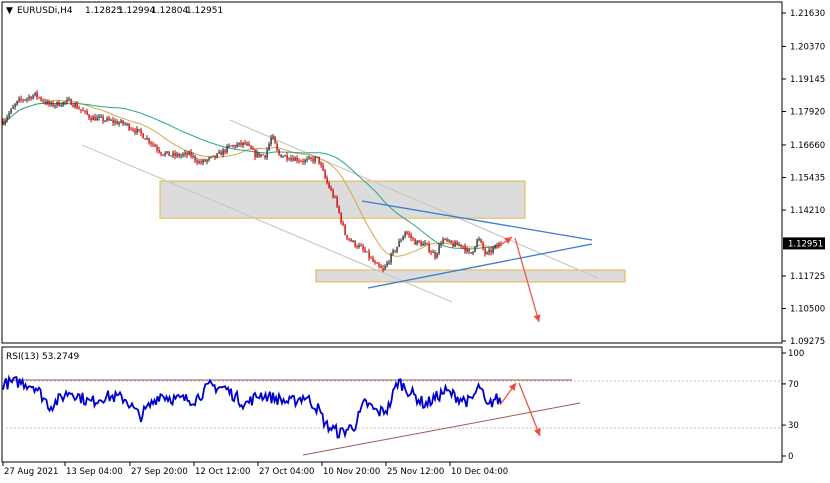 The image size is (830, 483). Describe the element at coordinates (103, 11) in the screenshot. I see `open-value: 1.12825` at that location.